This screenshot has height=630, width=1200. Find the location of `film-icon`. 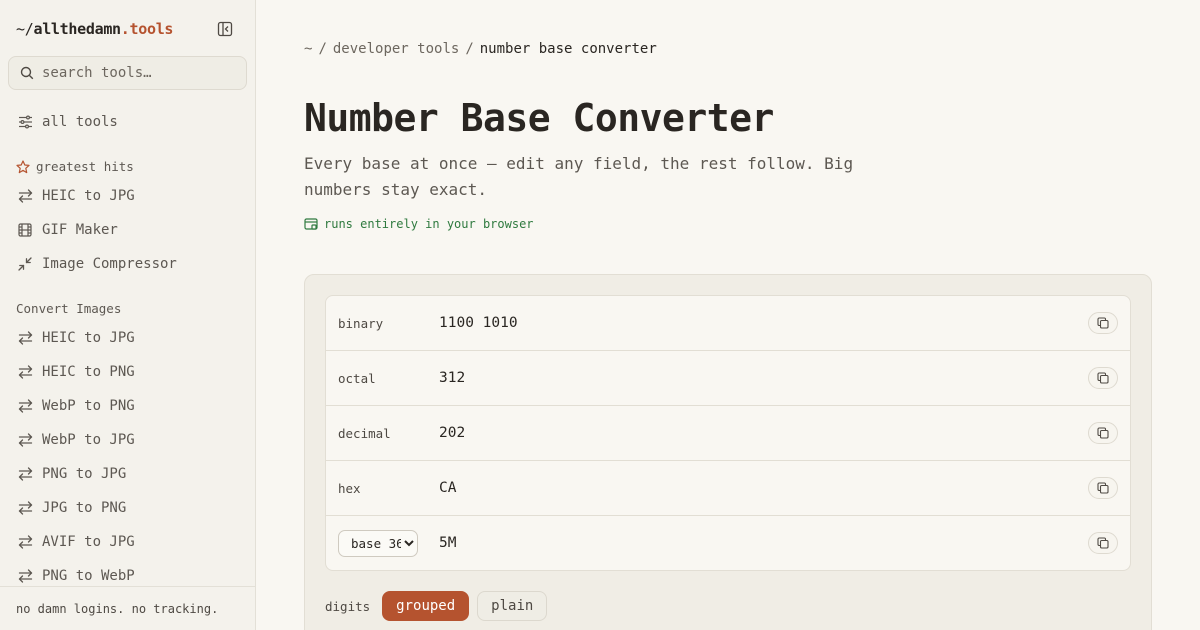

film-icon is located at coordinates (25, 230).